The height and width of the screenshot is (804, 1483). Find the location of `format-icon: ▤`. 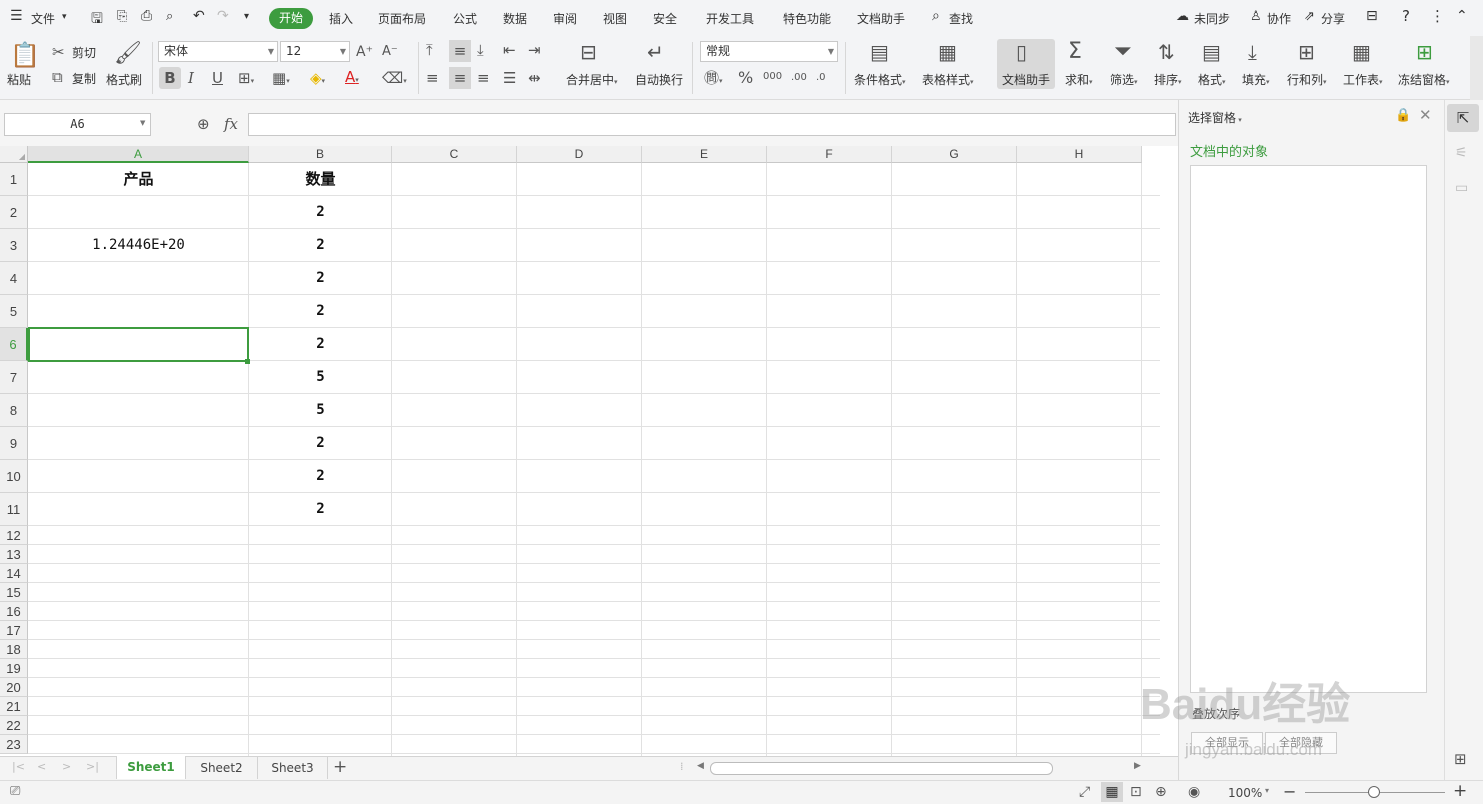

format-icon: ▤ is located at coordinates (1211, 52).